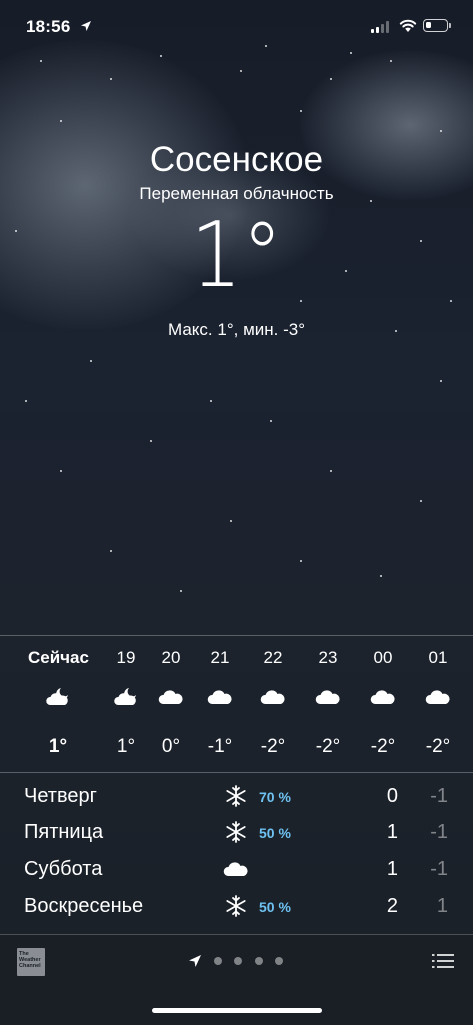 This screenshot has height=1025, width=473. What do you see at coordinates (450, 25) in the screenshot?
I see `battery-tip` at bounding box center [450, 25].